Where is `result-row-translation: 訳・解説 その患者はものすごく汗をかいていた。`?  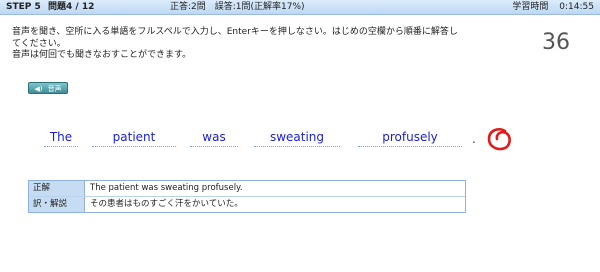 result-row-translation: 訳・解説 その患者はものすごく汗をかいていた。 is located at coordinates (247, 204).